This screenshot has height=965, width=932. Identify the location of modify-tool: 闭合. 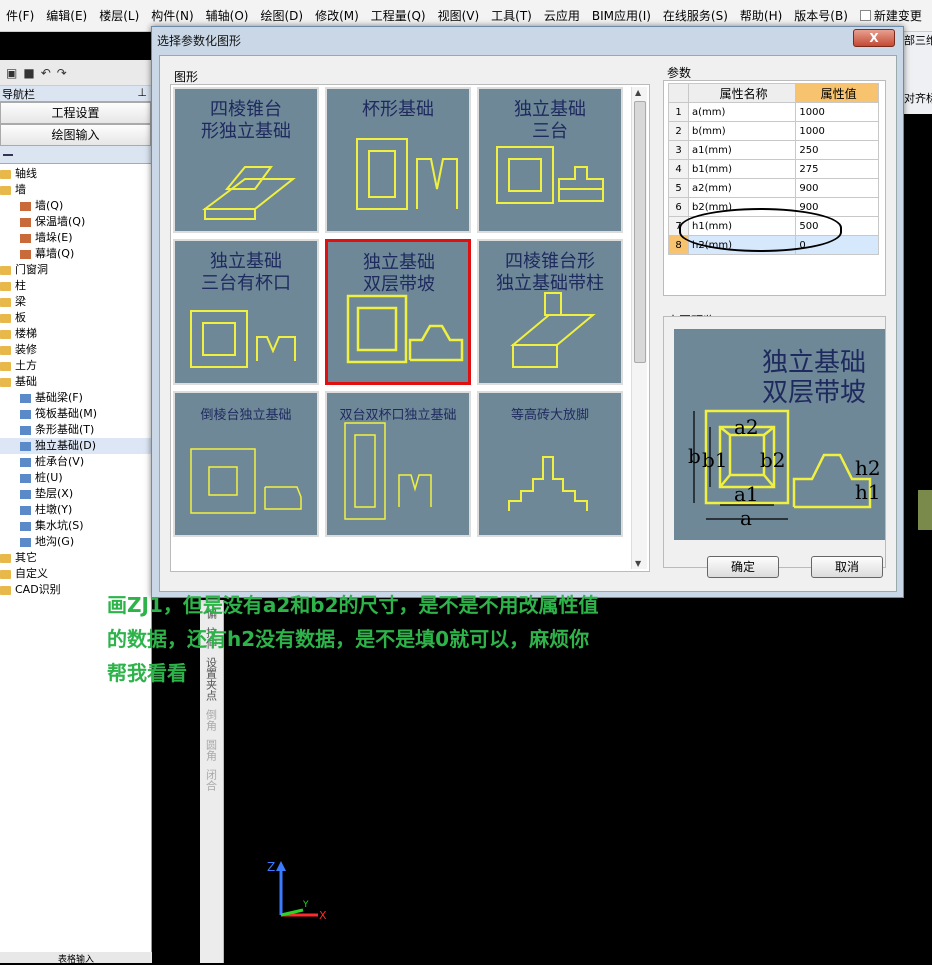
(212, 780).